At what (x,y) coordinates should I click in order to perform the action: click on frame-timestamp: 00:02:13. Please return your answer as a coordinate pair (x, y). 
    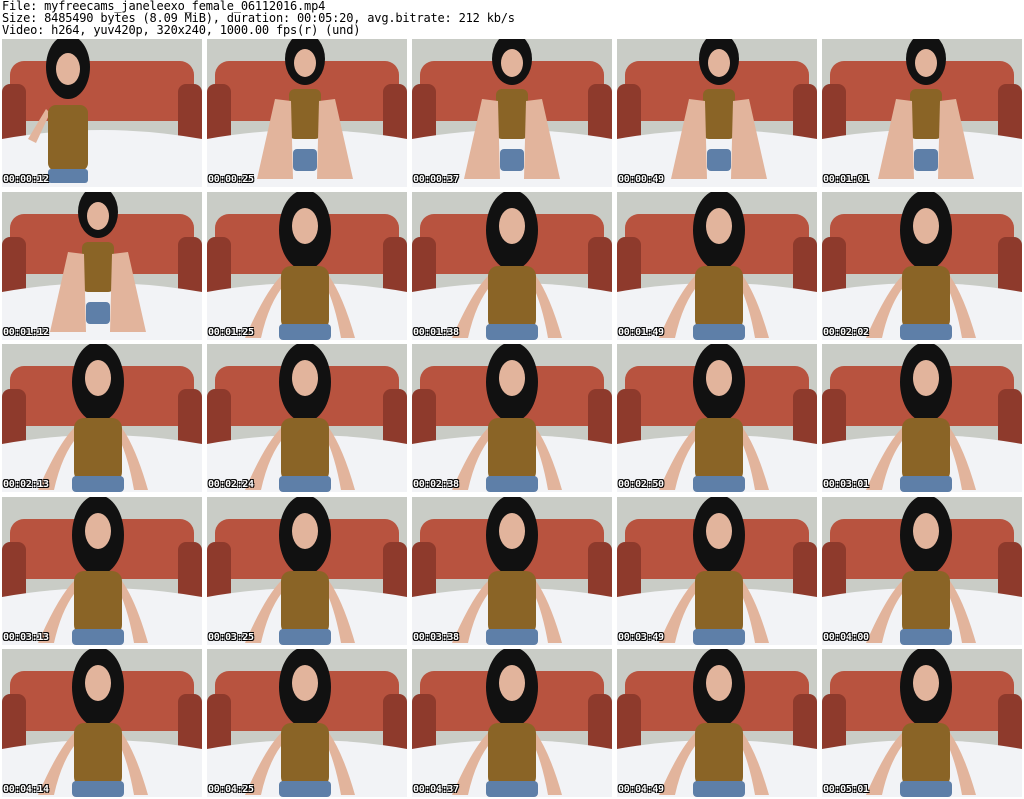
    Looking at the image, I should click on (26, 484).